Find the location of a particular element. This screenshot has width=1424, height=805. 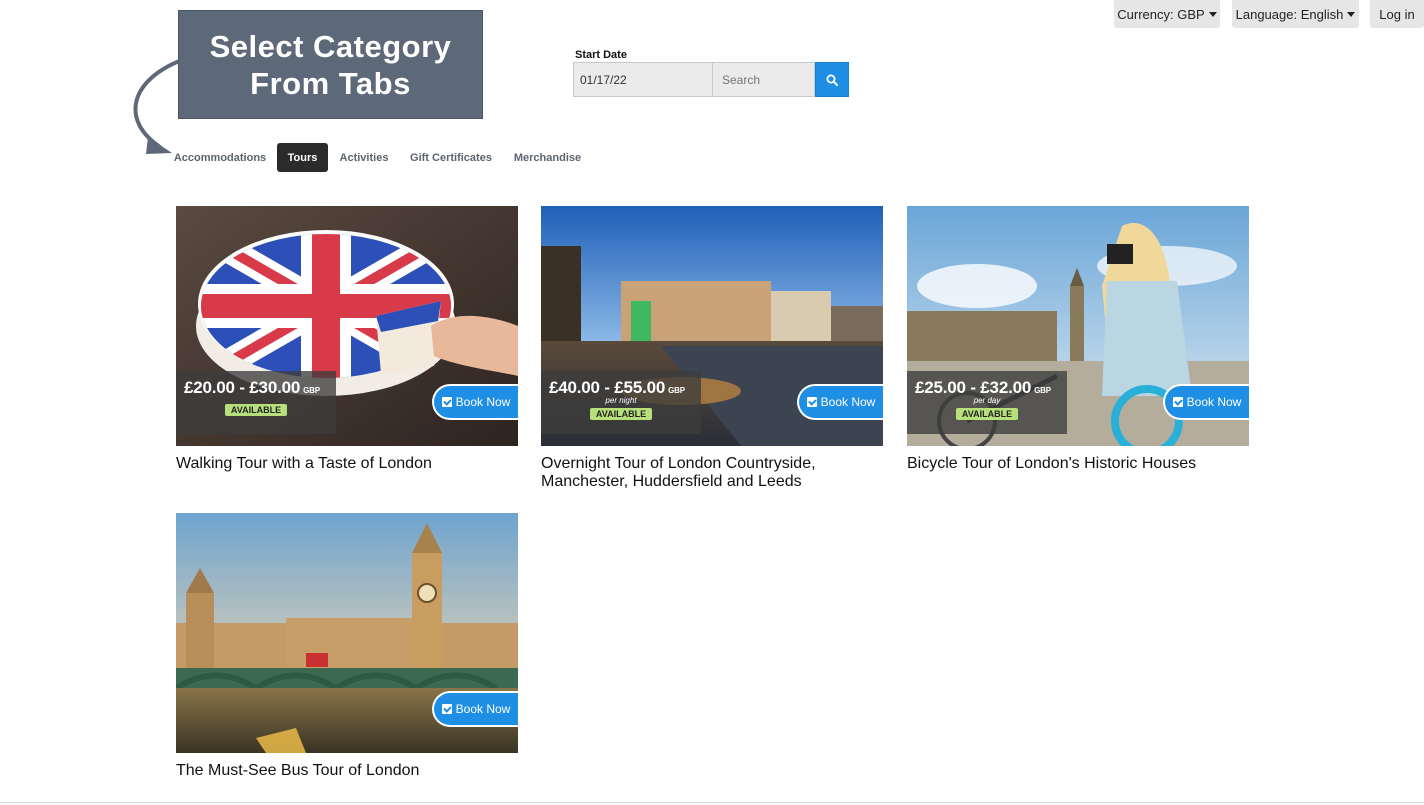

annotation-callout: Select Category From Tabs is located at coordinates (330, 64).